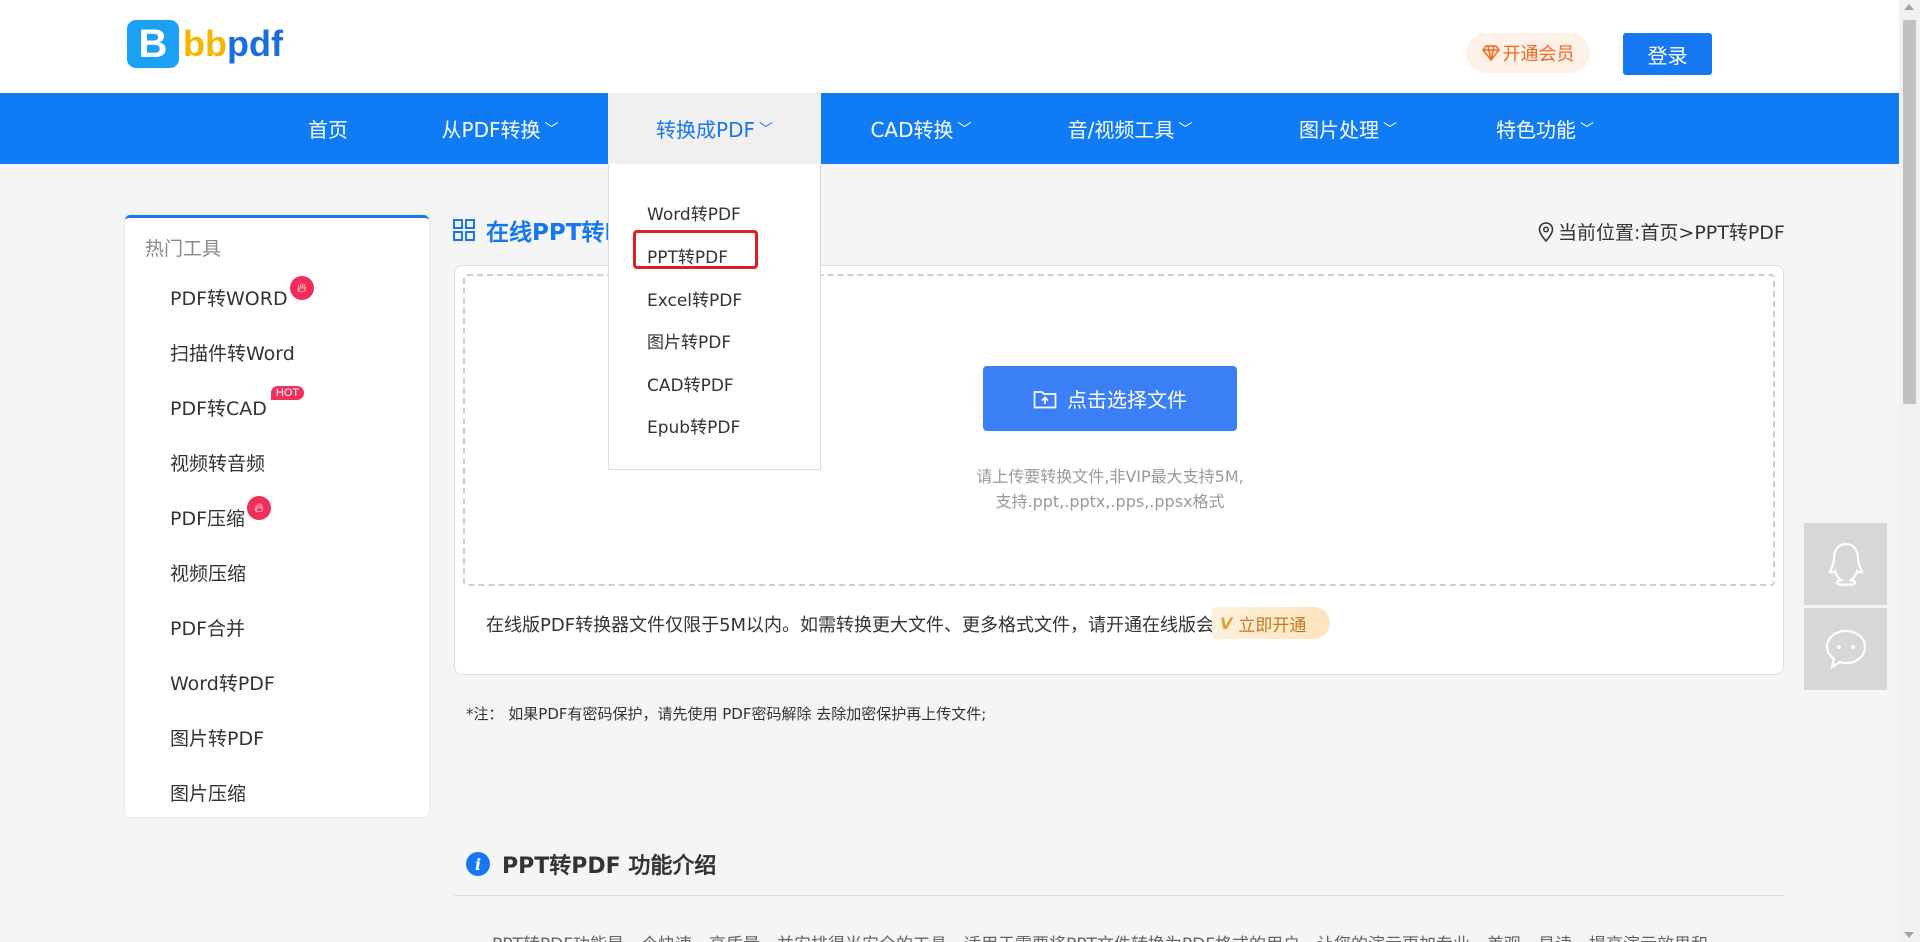  What do you see at coordinates (1348, 128) in the screenshot?
I see `nav-item-image: 图片处理 ﹀` at bounding box center [1348, 128].